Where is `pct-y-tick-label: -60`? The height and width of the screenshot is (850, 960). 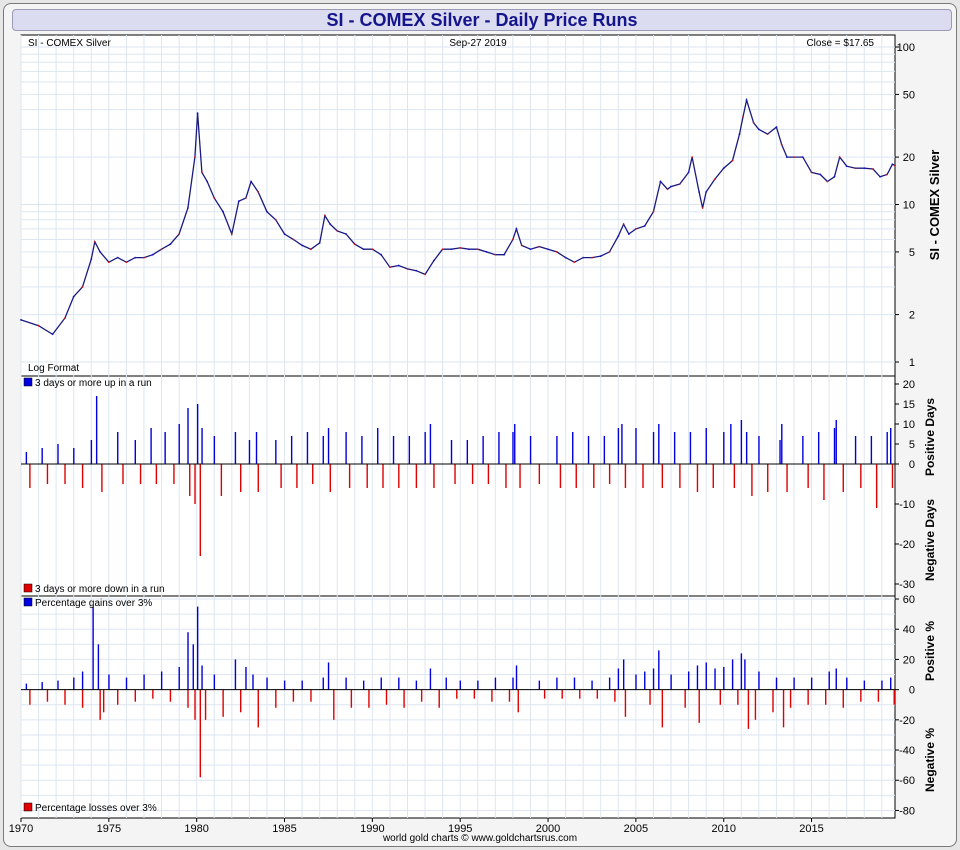
pct-y-tick-label: -60 is located at coordinates (907, 781).